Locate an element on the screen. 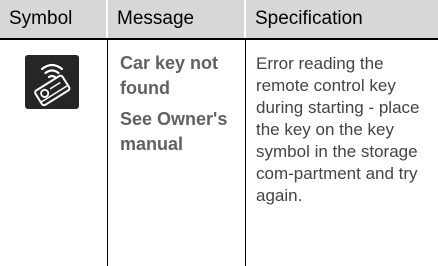 This screenshot has height=266, width=438. message-cell: Car key not found See Owner's manual is located at coordinates (181, 104).